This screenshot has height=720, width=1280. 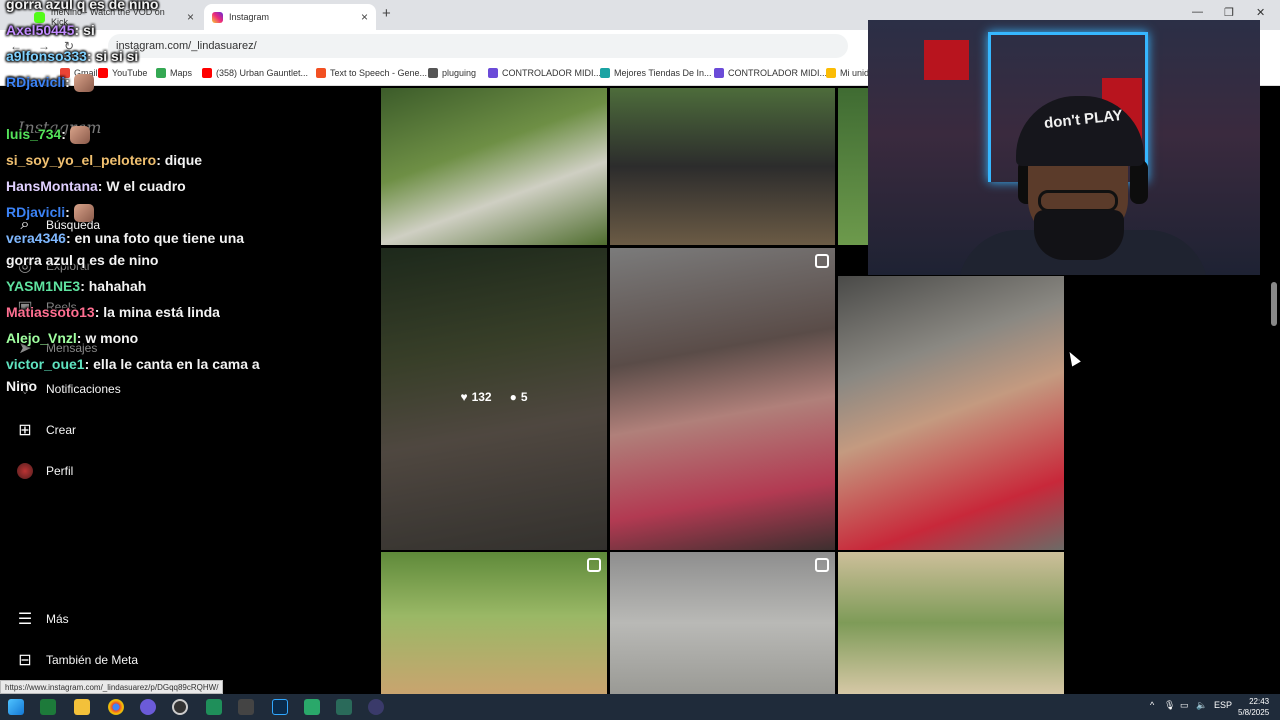 What do you see at coordinates (386, 13) in the screenshot?
I see `new-tab-icon: +` at bounding box center [386, 13].